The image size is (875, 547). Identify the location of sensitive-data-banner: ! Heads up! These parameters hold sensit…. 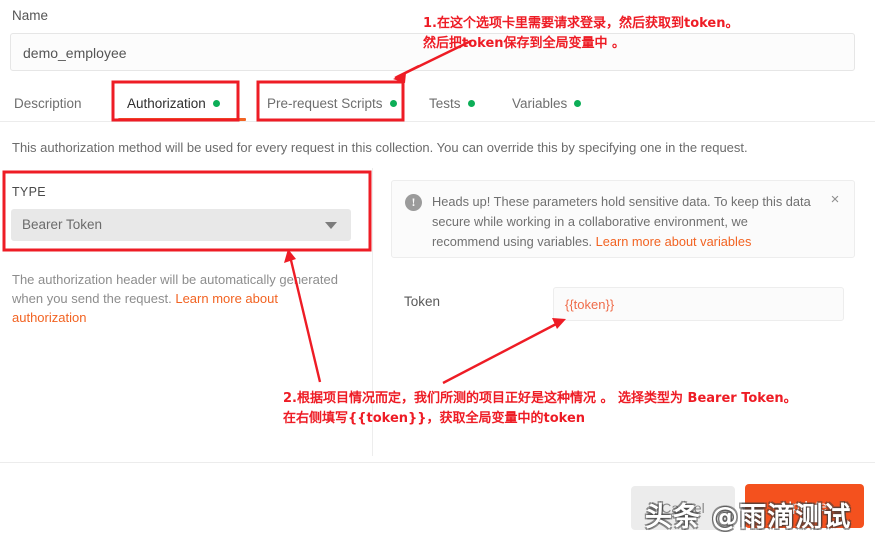
(623, 219).